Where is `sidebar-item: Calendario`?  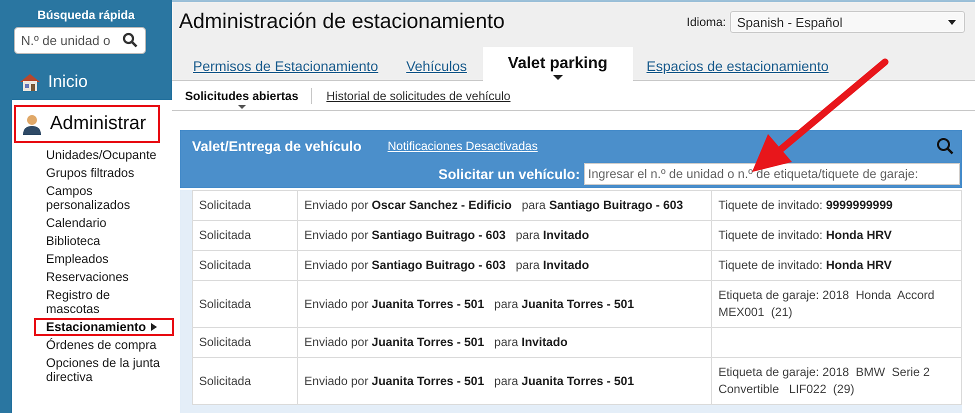 sidebar-item: Calendario is located at coordinates (100, 223).